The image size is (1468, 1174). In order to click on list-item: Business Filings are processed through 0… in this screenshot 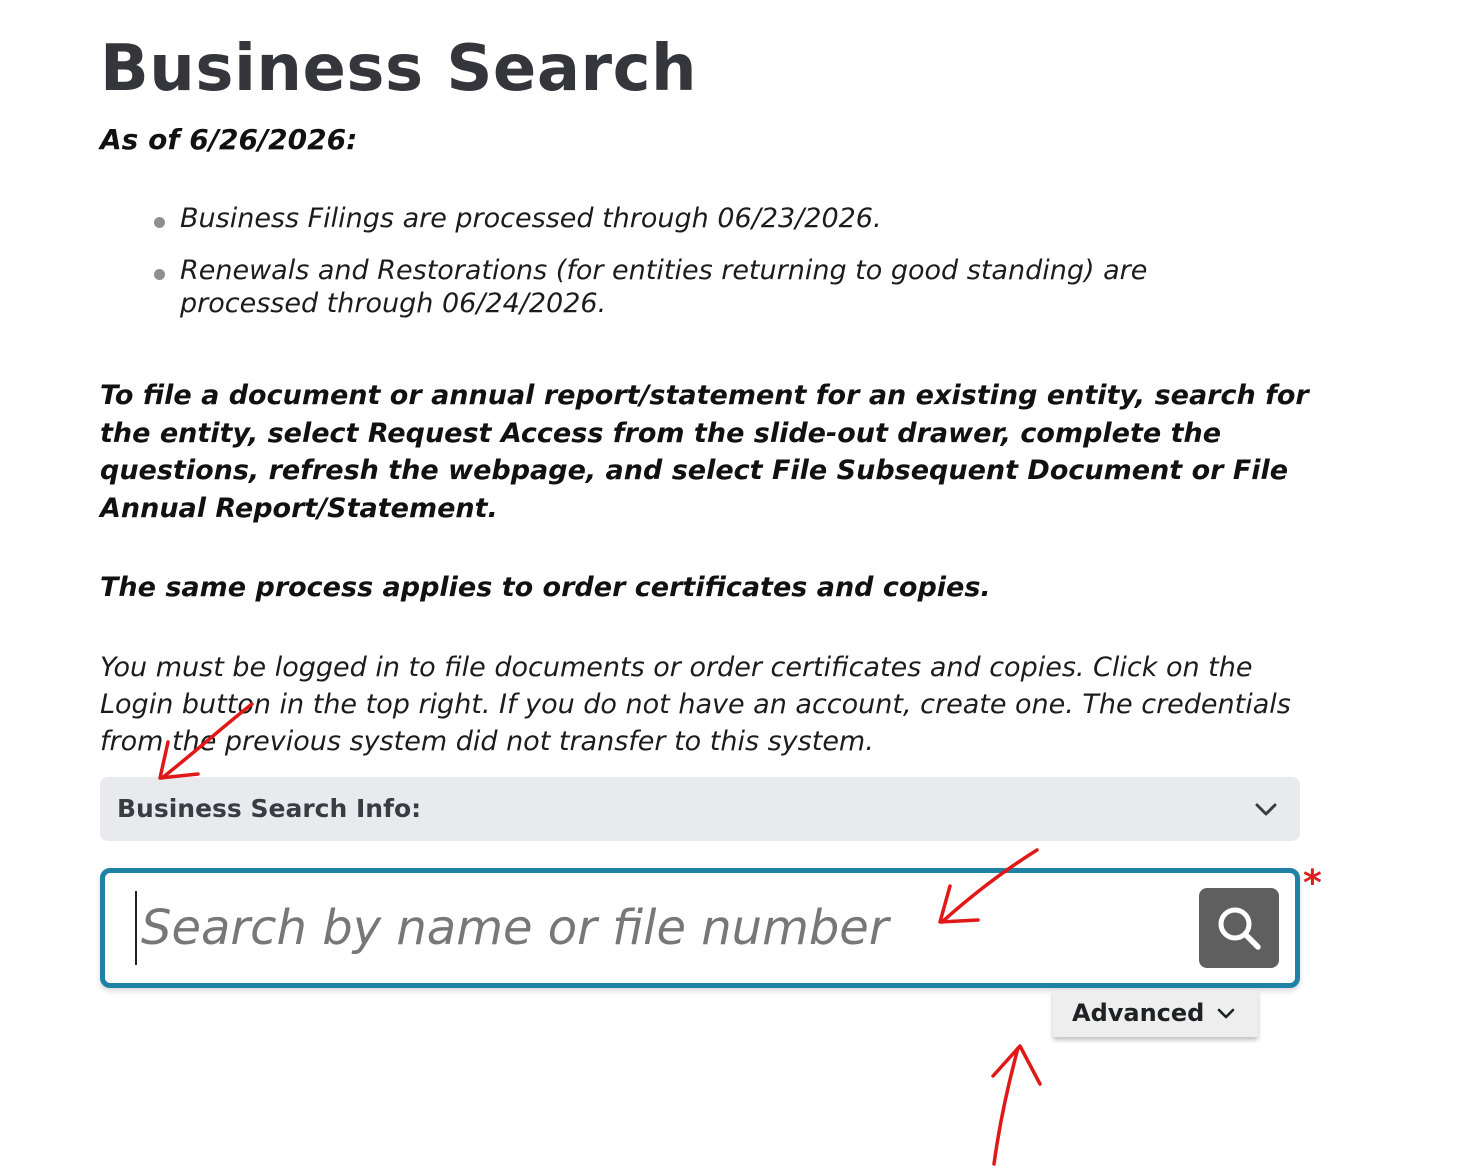, I will do `click(710, 218)`.